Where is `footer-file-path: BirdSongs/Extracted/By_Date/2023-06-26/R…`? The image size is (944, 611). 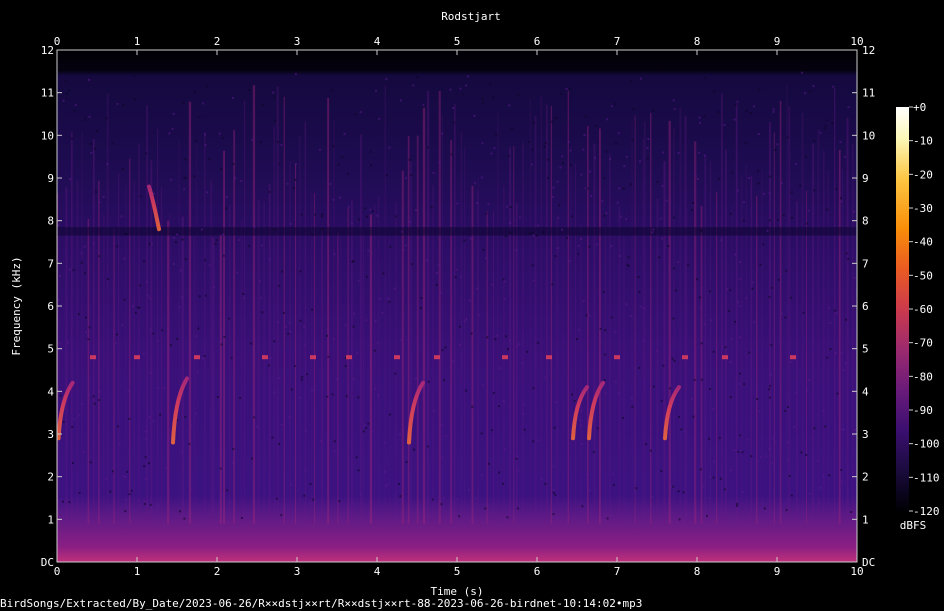
footer-file-path: BirdSongs/Extracted/By_Date/2023-06-26/R… is located at coordinates (321, 603).